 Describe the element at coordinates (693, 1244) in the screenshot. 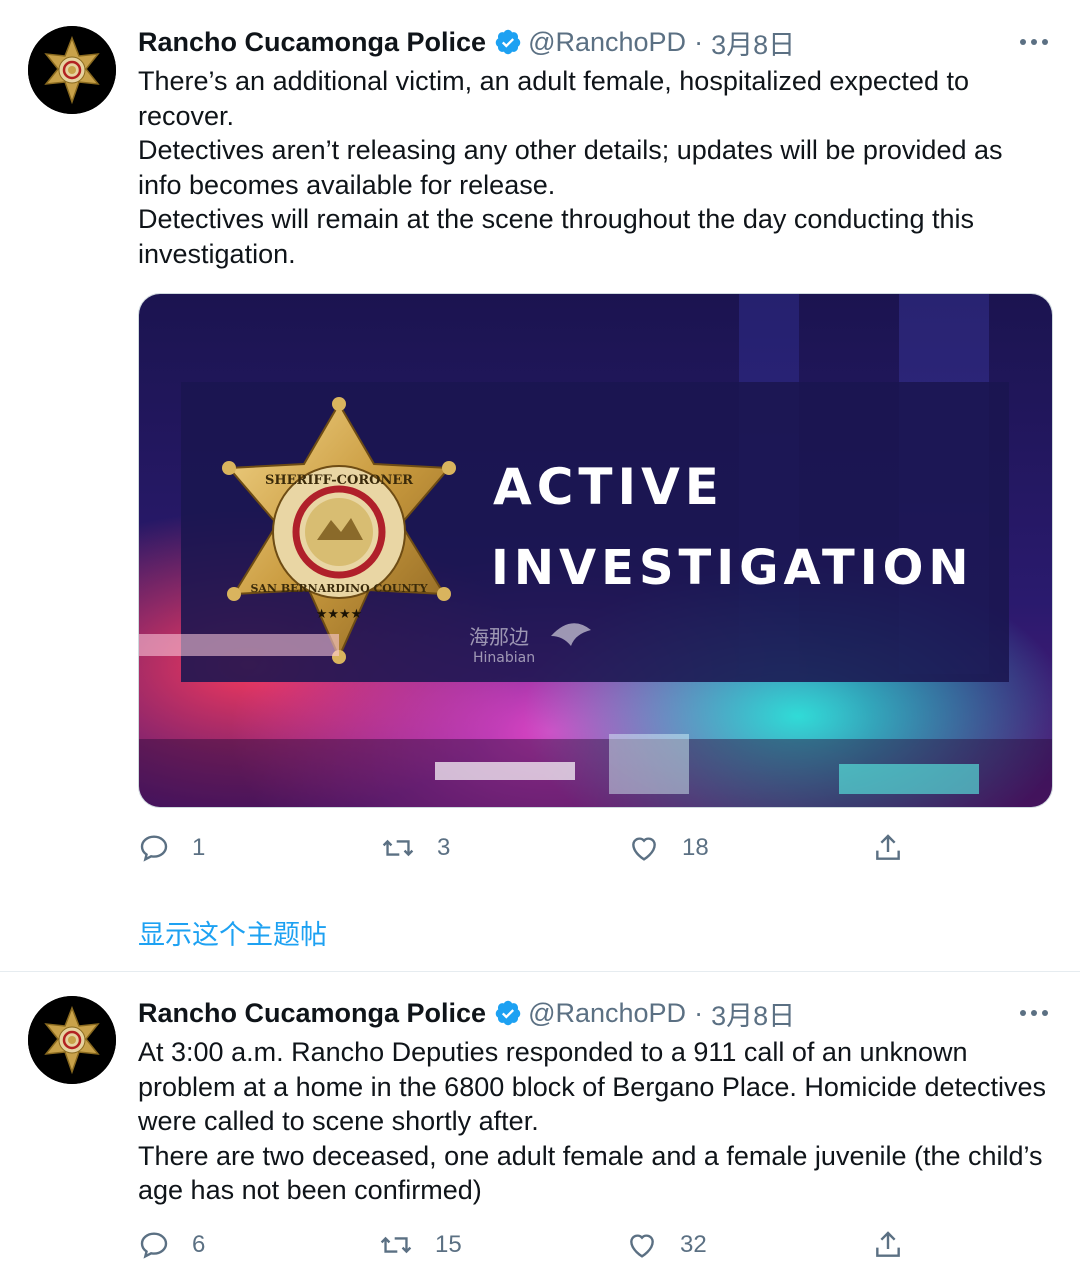

I see `like-count: 32` at that location.